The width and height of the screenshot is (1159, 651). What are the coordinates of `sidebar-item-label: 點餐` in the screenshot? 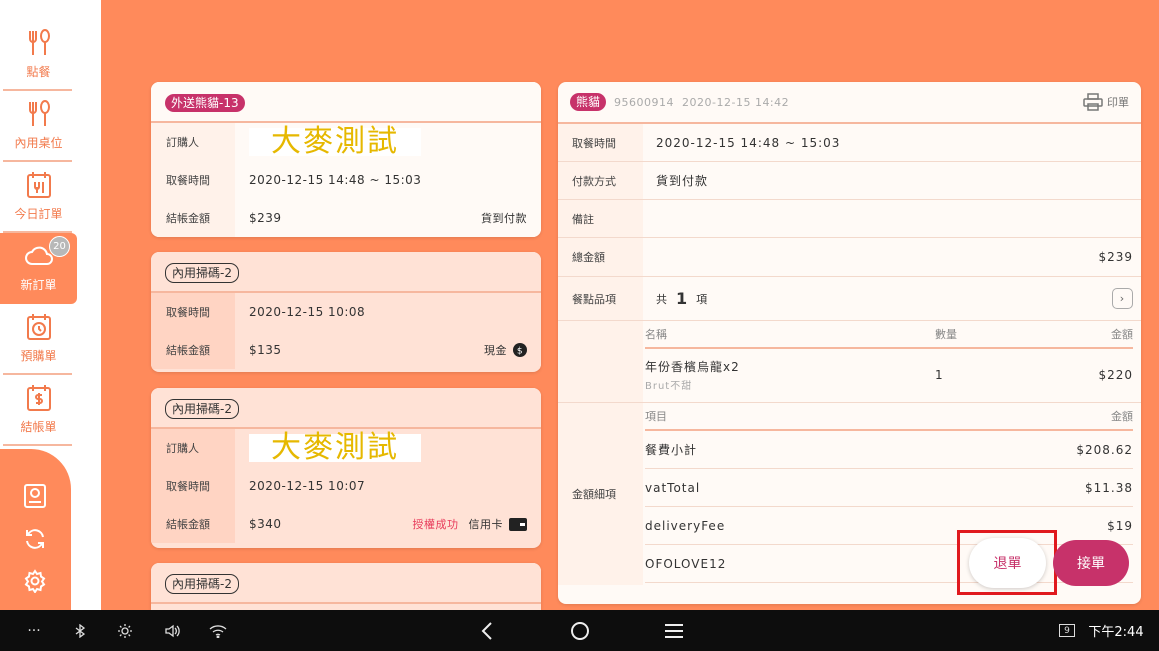 It's located at (38, 72).